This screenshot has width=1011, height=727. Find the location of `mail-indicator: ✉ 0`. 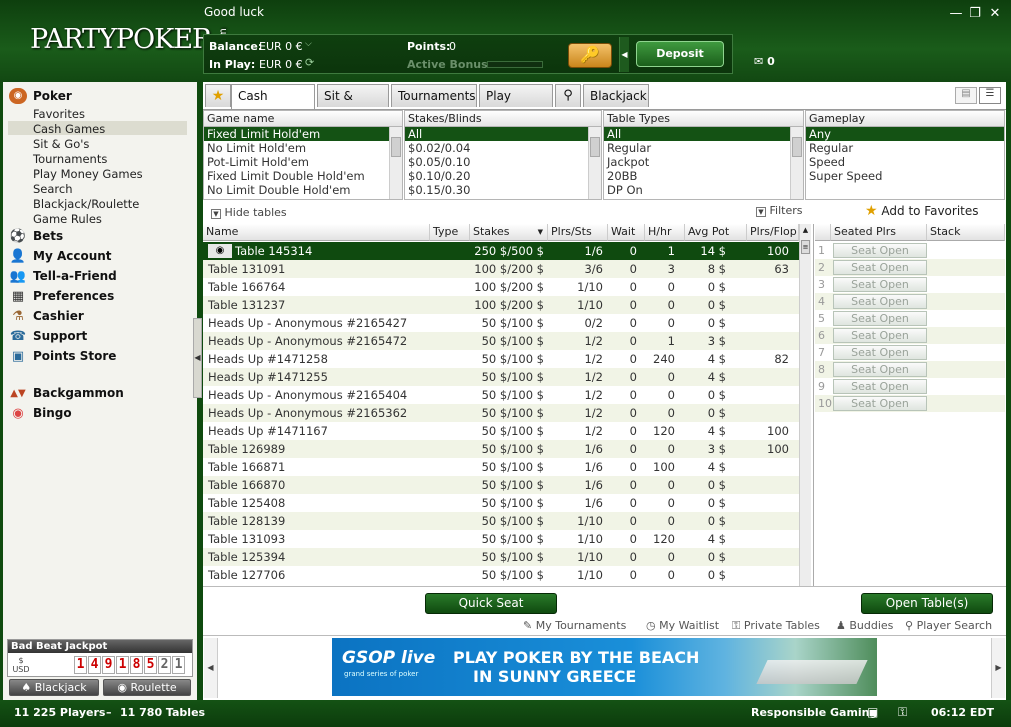

mail-indicator: ✉ 0 is located at coordinates (764, 61).